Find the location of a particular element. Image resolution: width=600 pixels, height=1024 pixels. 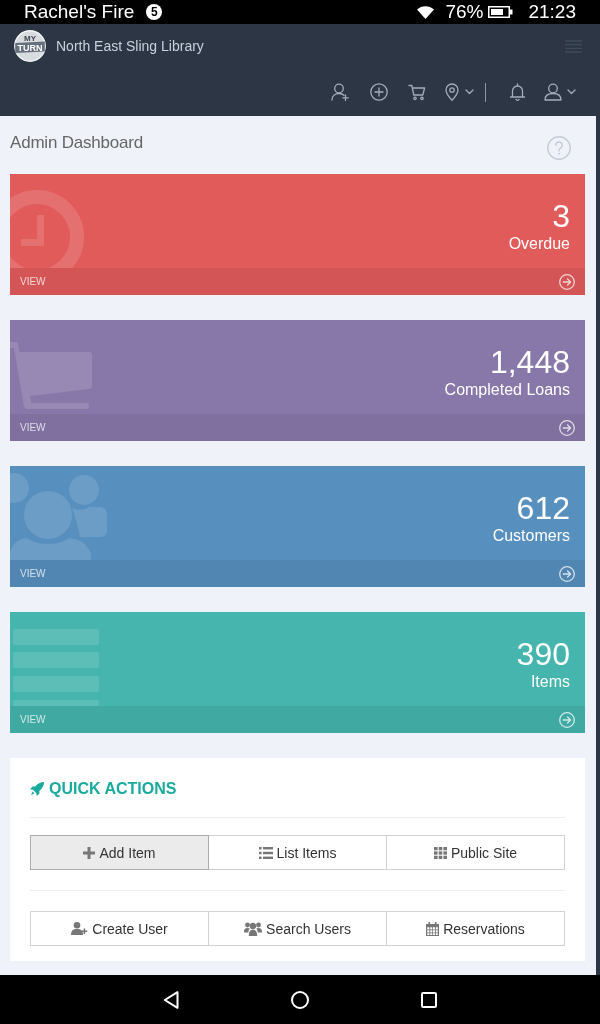

back-icon is located at coordinates (171, 999).